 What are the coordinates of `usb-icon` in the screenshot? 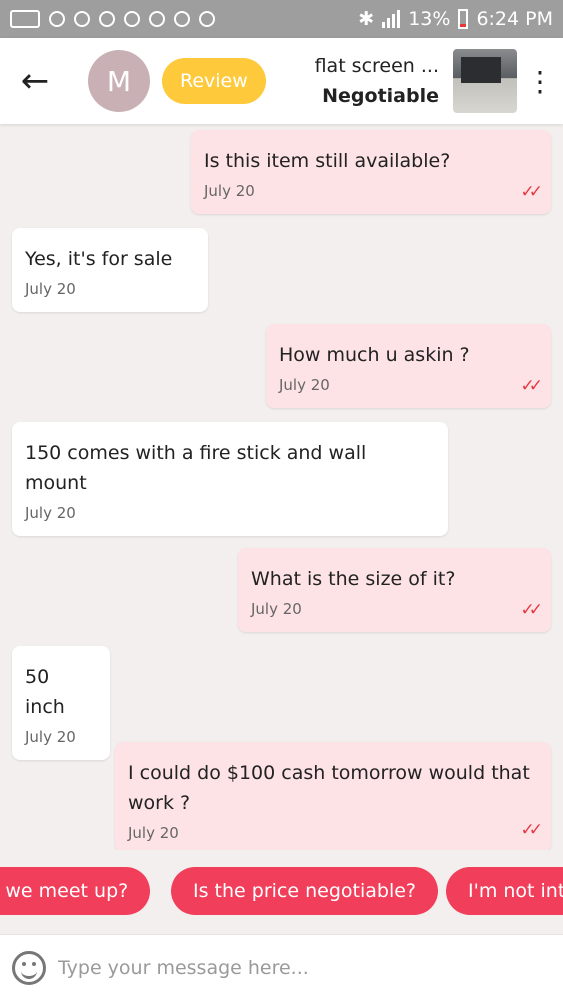 It's located at (57, 19).